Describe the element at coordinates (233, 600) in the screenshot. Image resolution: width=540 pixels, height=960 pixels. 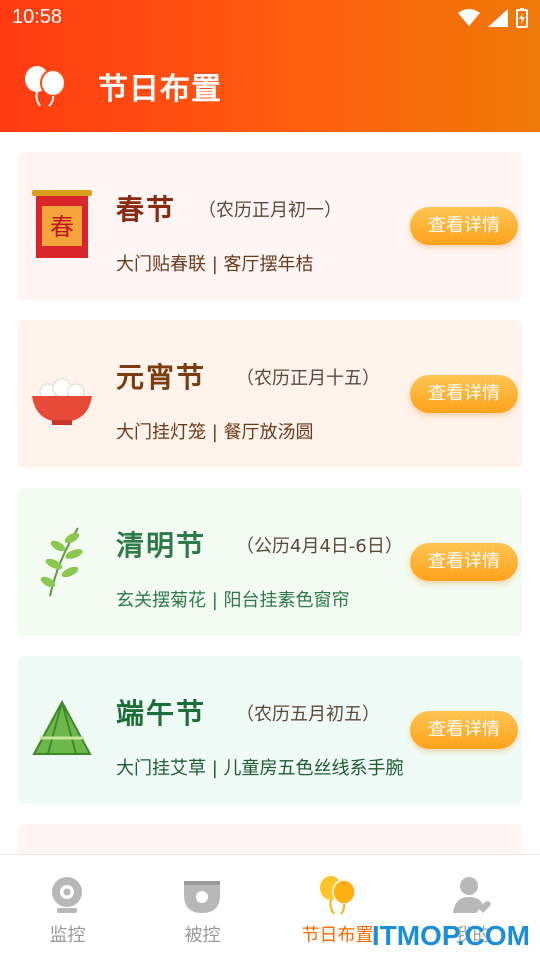
I see `festival-desc: 玄关摆菊花 | 阳台挂素色窗帘` at that location.